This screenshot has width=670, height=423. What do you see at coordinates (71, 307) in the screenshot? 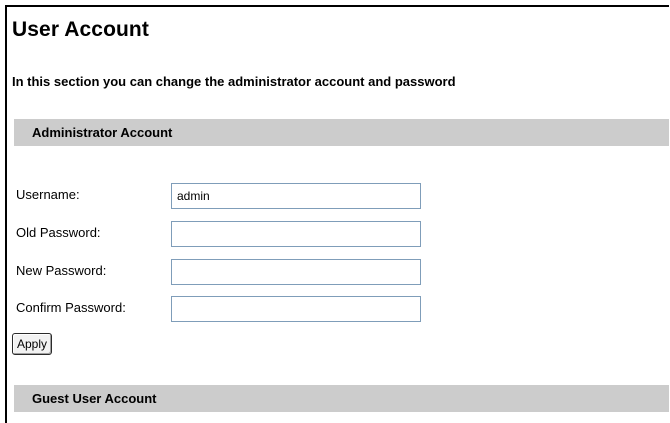
I see `confirm-password-label: Confirm Password:` at bounding box center [71, 307].